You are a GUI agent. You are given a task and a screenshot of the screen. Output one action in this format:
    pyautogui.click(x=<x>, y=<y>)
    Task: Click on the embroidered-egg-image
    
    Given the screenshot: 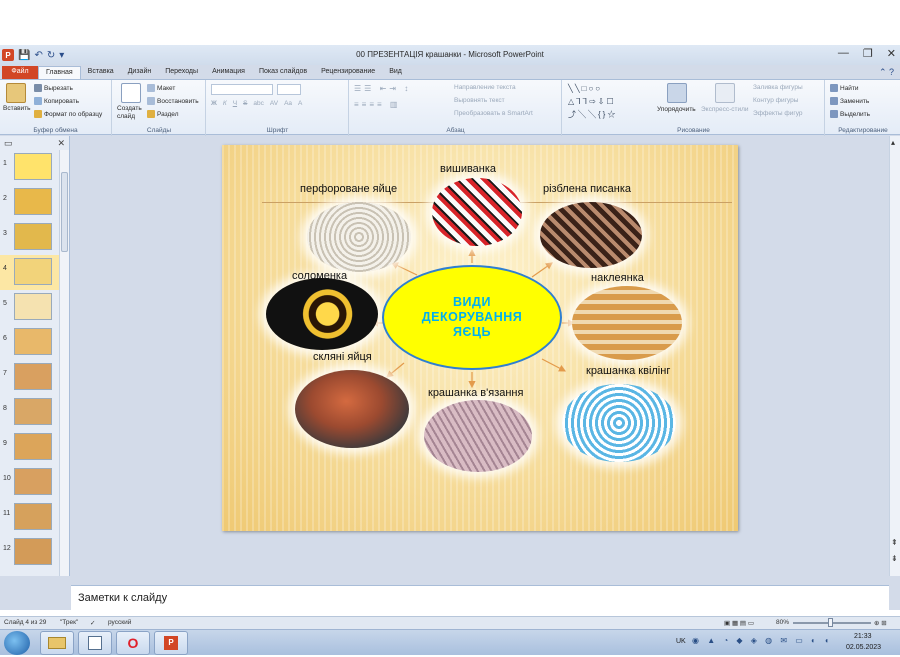 What is the action you would take?
    pyautogui.click(x=477, y=212)
    